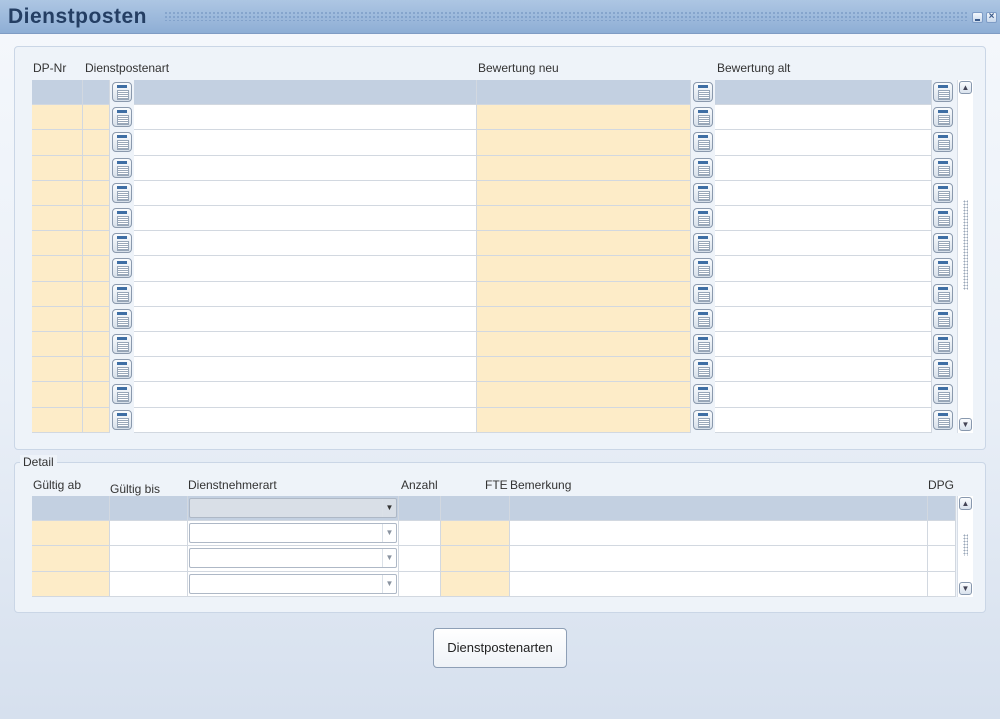  I want to click on dienstposten-scrollbar: ▲ ▼, so click(965, 256).